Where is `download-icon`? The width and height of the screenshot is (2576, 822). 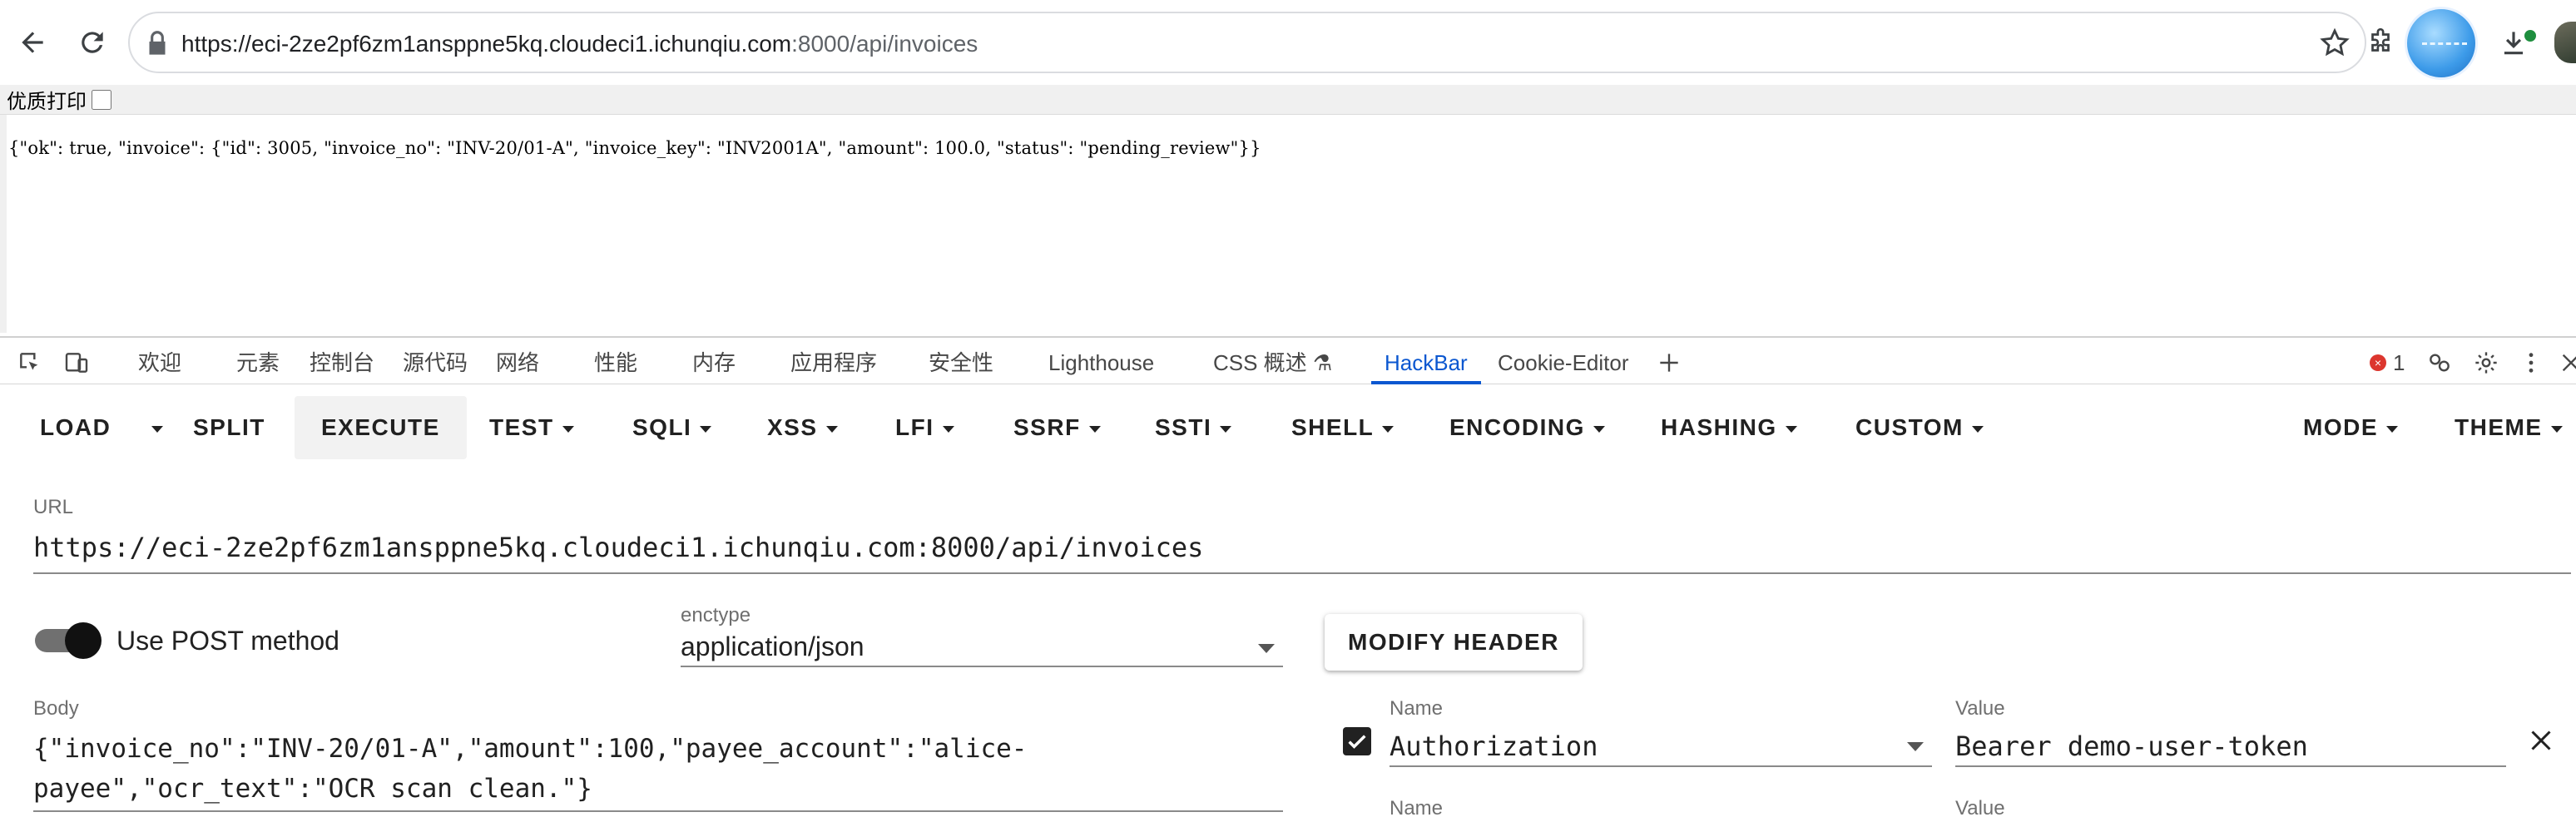
download-icon is located at coordinates (2514, 43).